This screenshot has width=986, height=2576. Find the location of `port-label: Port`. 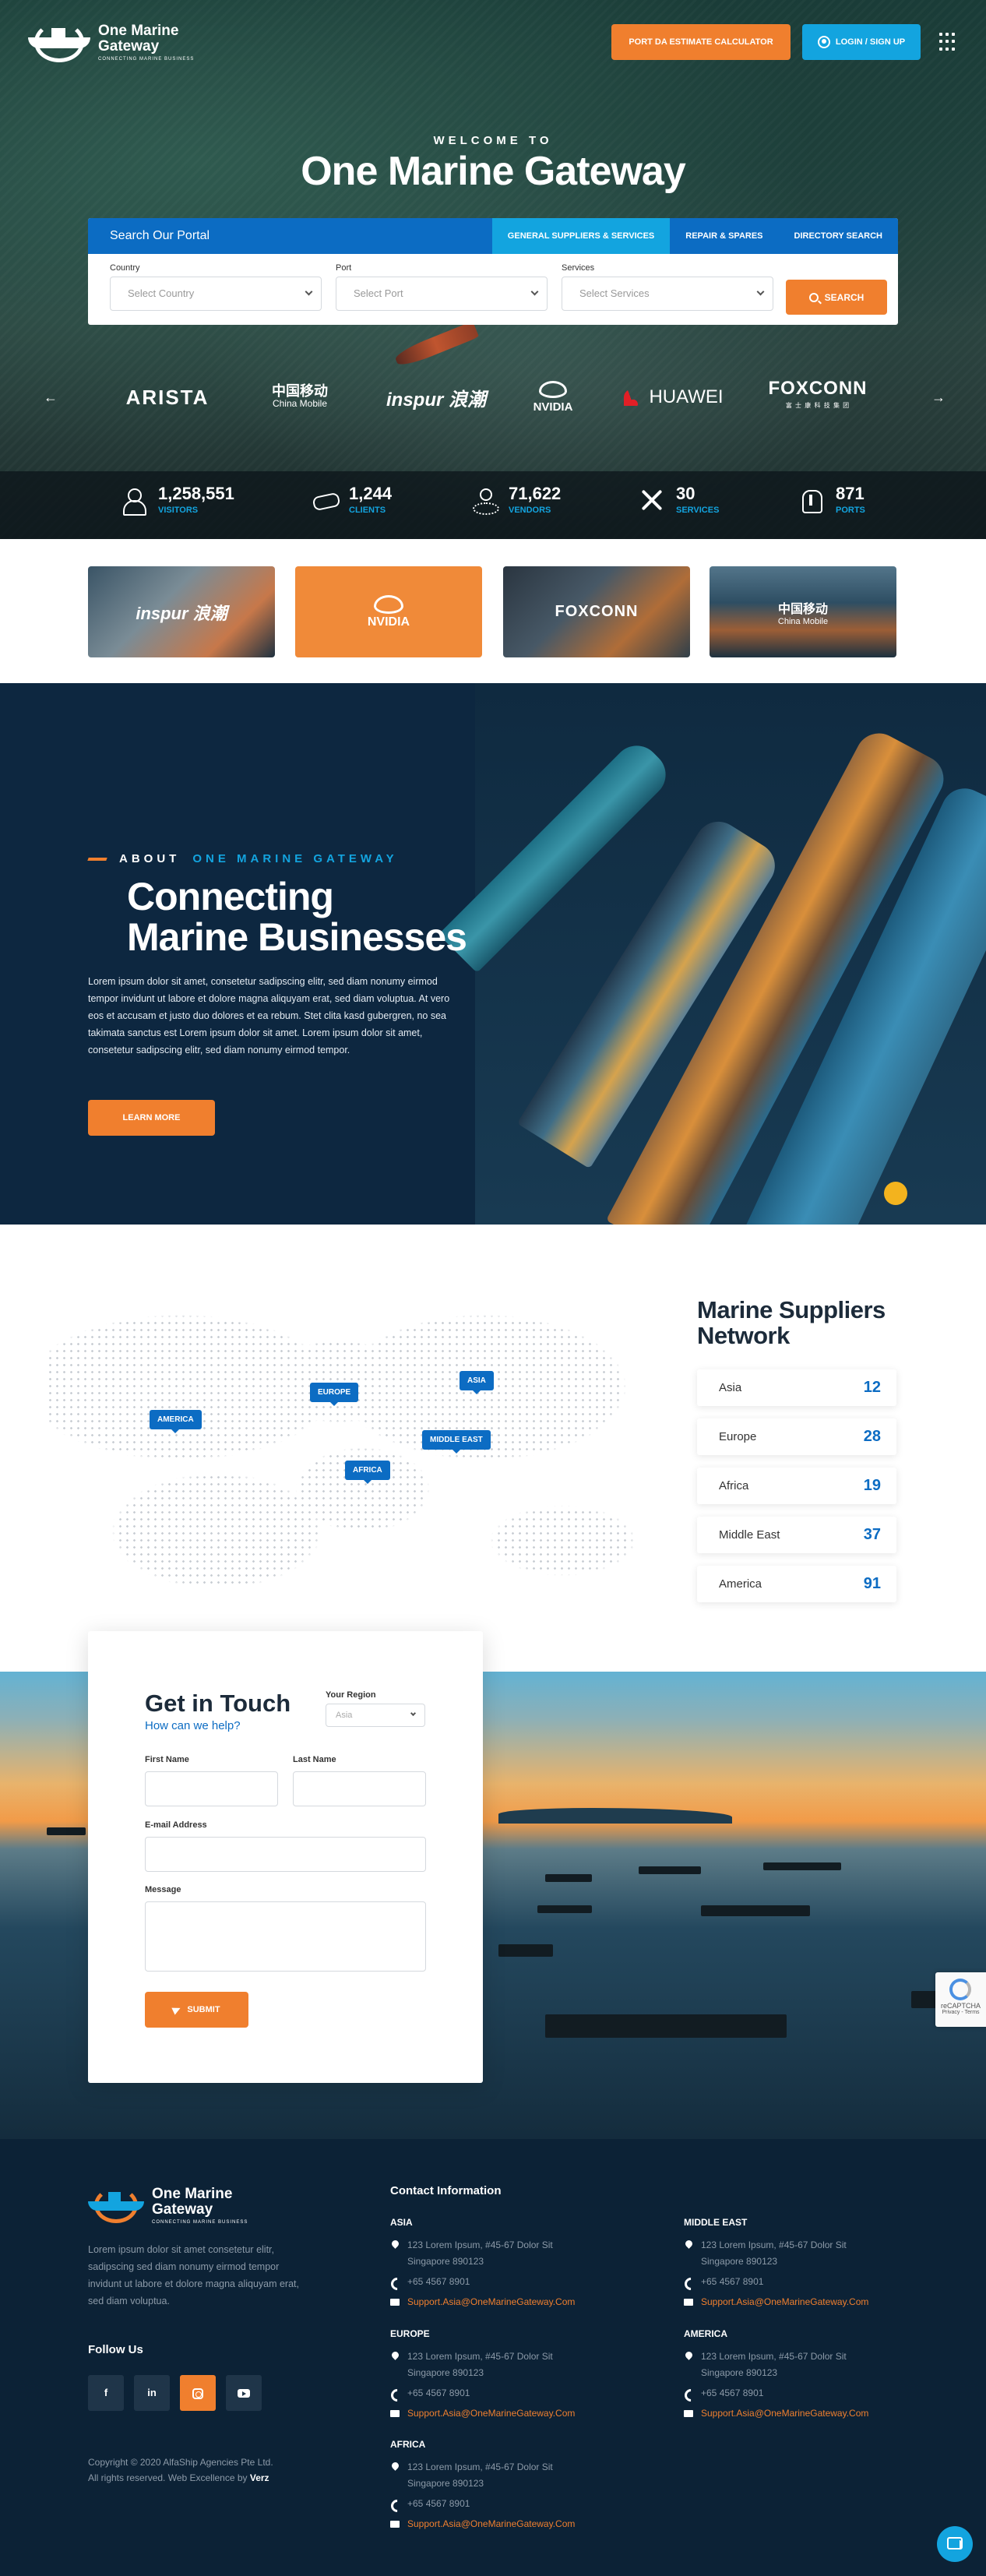

port-label: Port is located at coordinates (344, 268).